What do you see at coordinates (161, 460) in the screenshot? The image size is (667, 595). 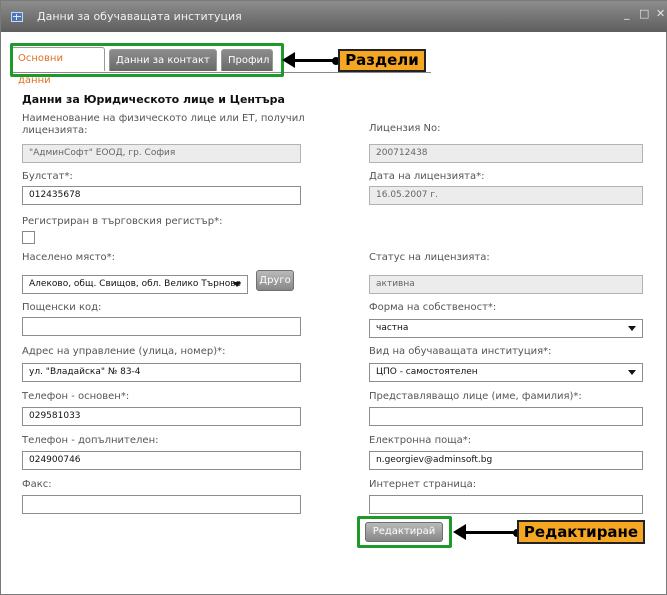 I see `phone-extra-input: 024900746` at bounding box center [161, 460].